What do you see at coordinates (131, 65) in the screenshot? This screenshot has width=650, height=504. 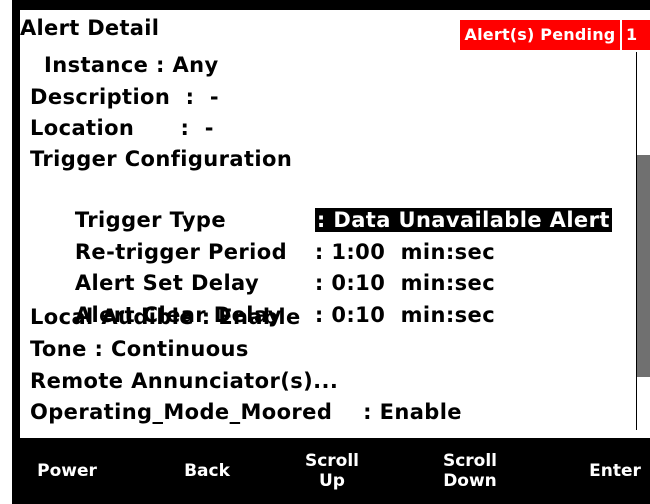 I see `instance-row: Instance : Any` at bounding box center [131, 65].